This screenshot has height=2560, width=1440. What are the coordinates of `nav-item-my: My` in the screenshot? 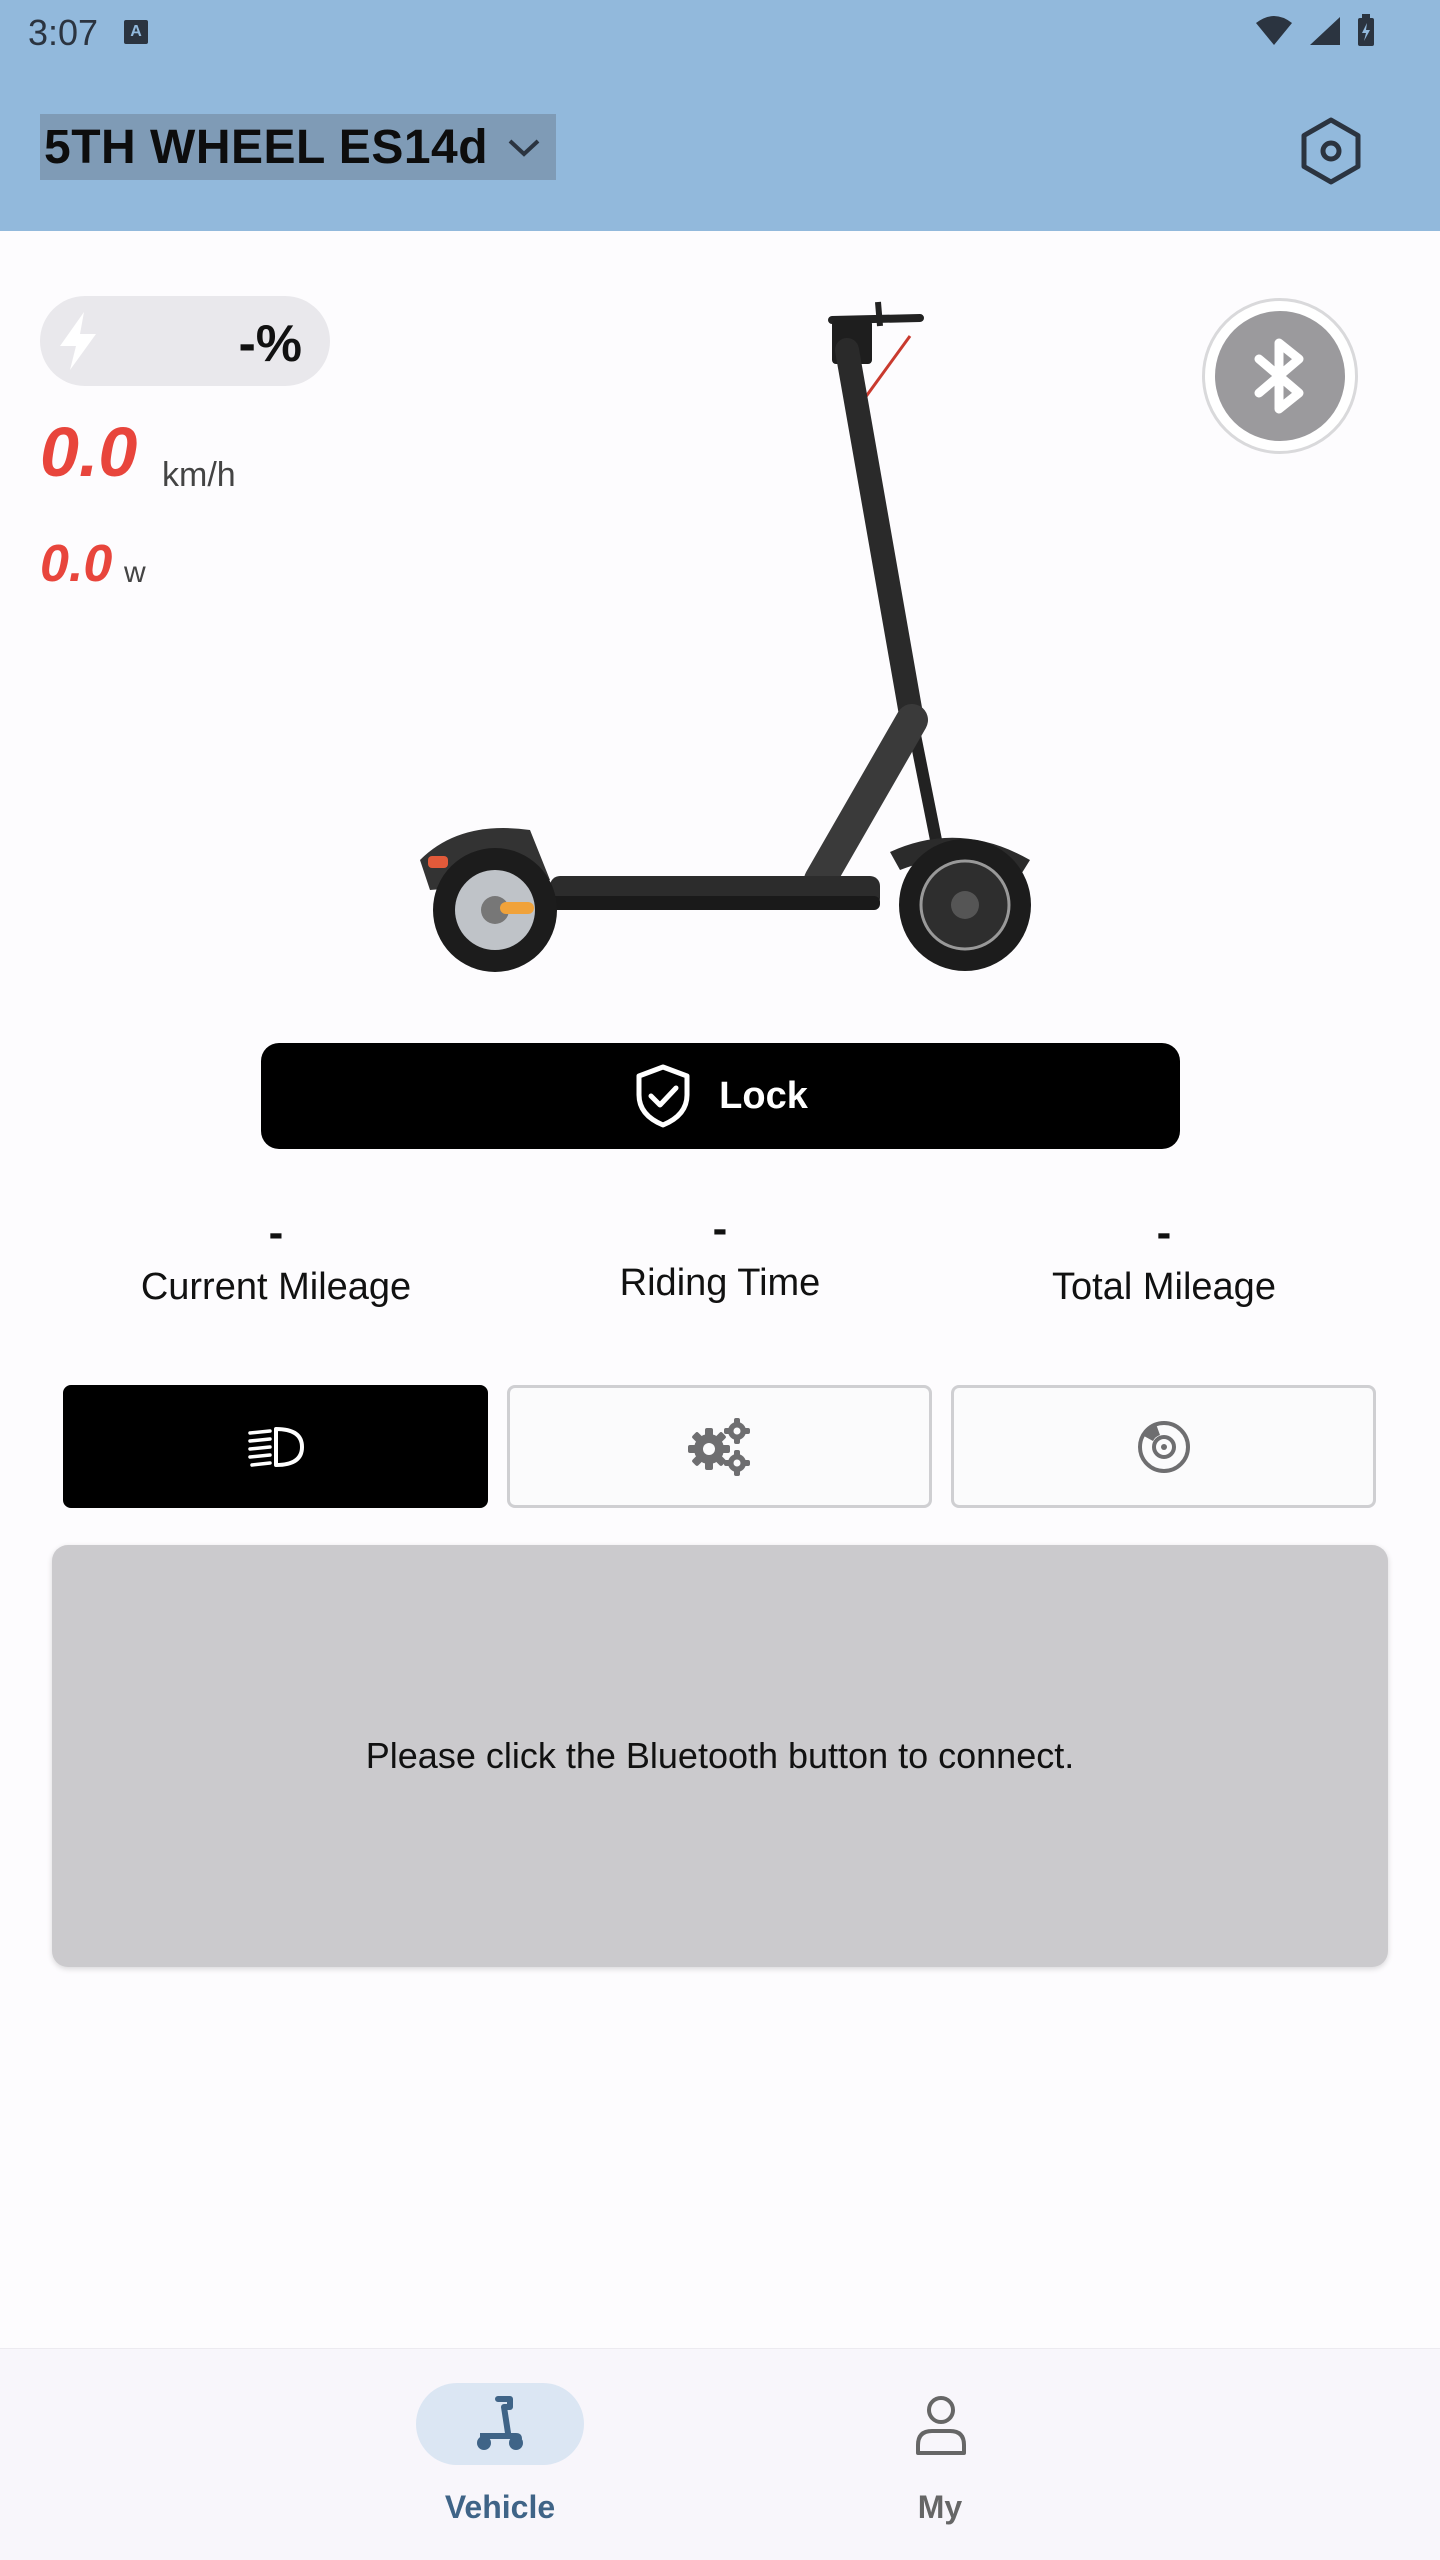 It's located at (940, 2454).